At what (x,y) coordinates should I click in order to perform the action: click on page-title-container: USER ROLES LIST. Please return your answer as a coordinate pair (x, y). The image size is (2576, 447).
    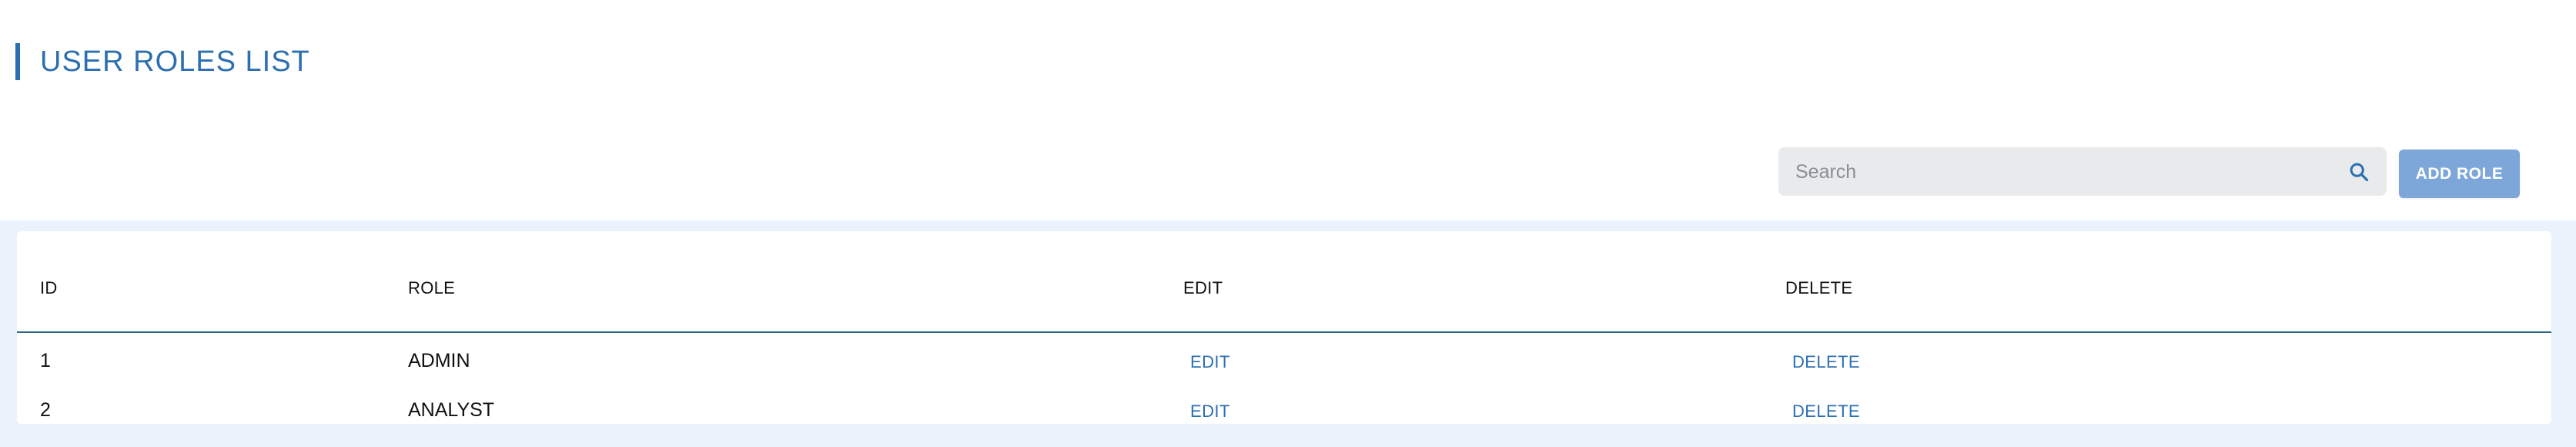
    Looking at the image, I should click on (162, 62).